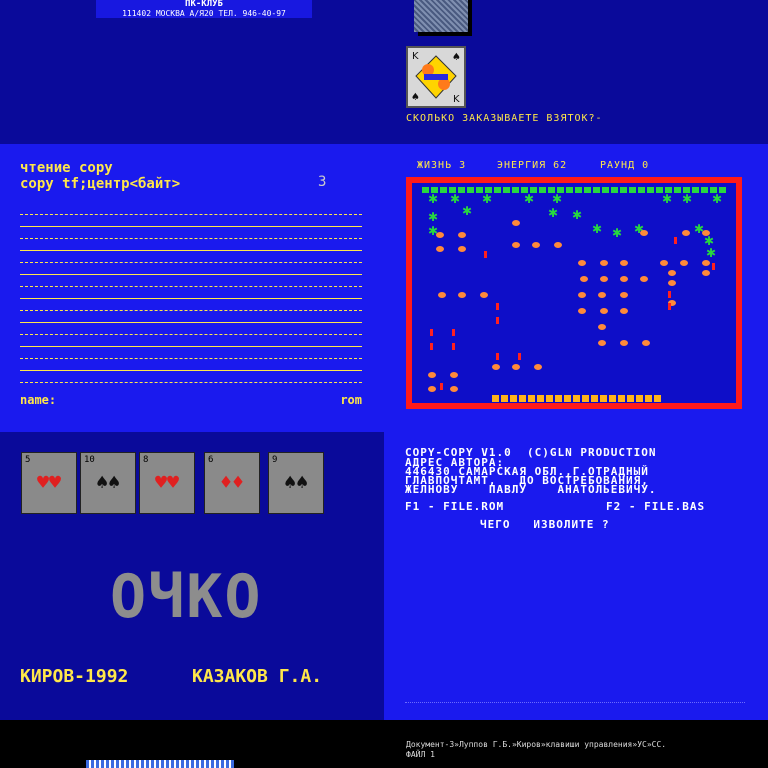 The height and width of the screenshot is (768, 768). Describe the element at coordinates (211, 460) in the screenshot. I see `card-rank: 6` at that location.